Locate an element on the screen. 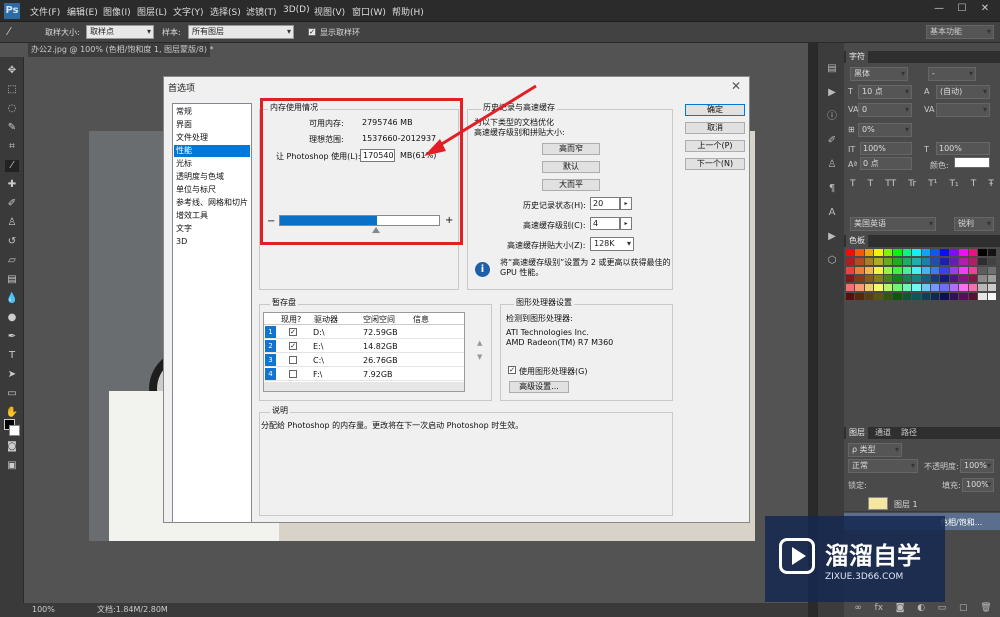 The image size is (1000, 617). watermark-play-icon is located at coordinates (797, 556).